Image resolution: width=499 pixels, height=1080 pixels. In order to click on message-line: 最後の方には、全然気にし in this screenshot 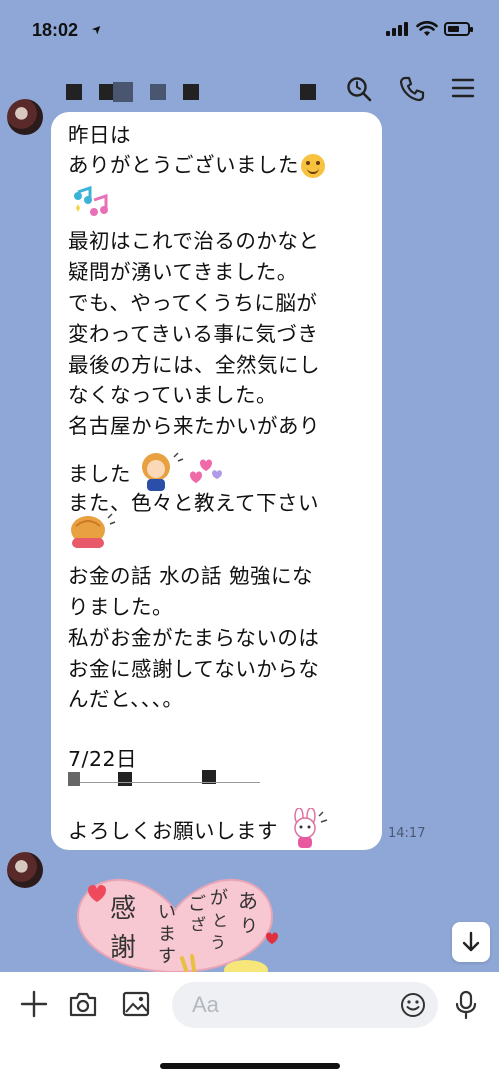, I will do `click(194, 365)`.